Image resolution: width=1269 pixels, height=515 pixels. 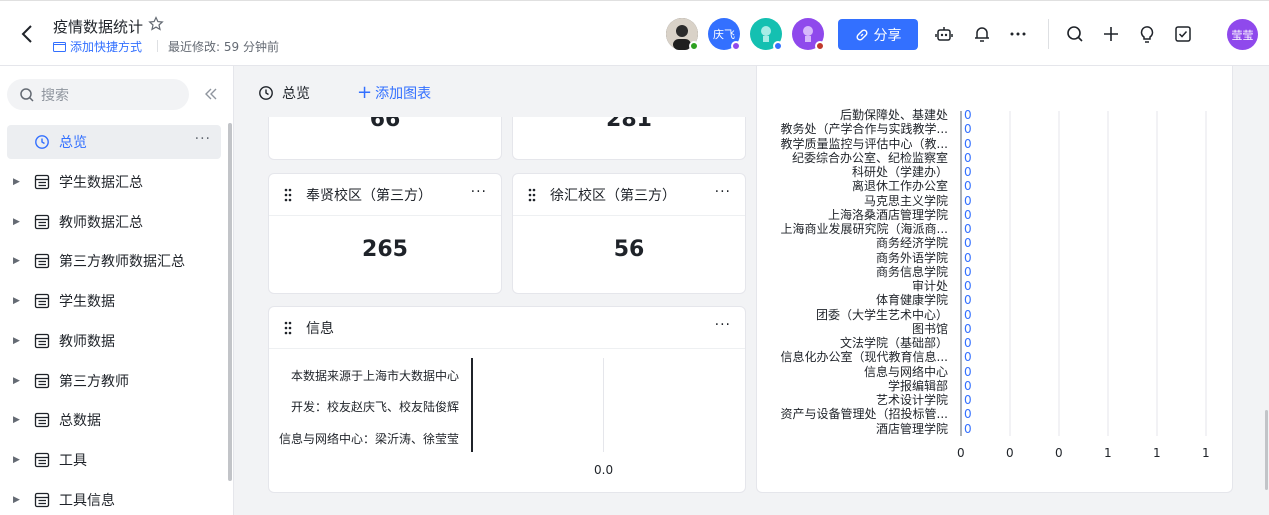 I want to click on category-label: 信息与网络中心, so click(x=905, y=371).